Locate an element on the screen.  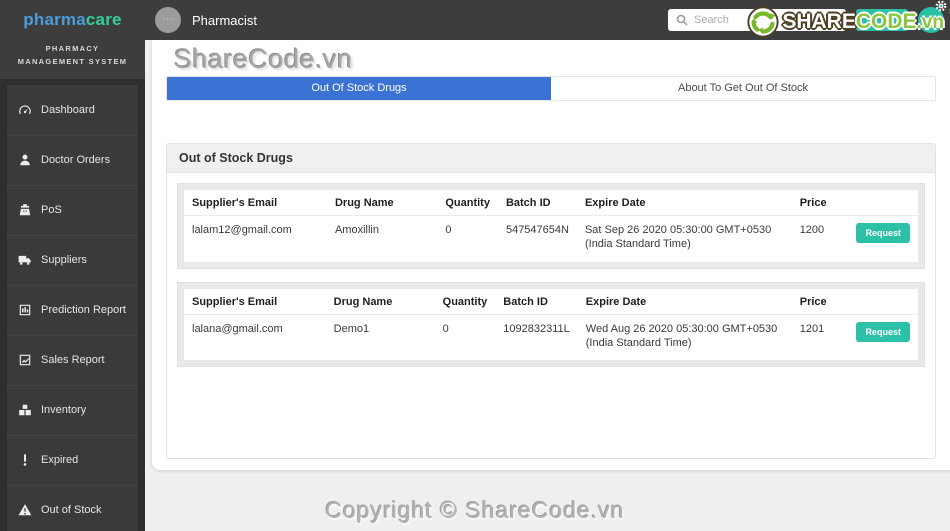
sidebar-item-suppliers: Suppliers is located at coordinates (72, 259).